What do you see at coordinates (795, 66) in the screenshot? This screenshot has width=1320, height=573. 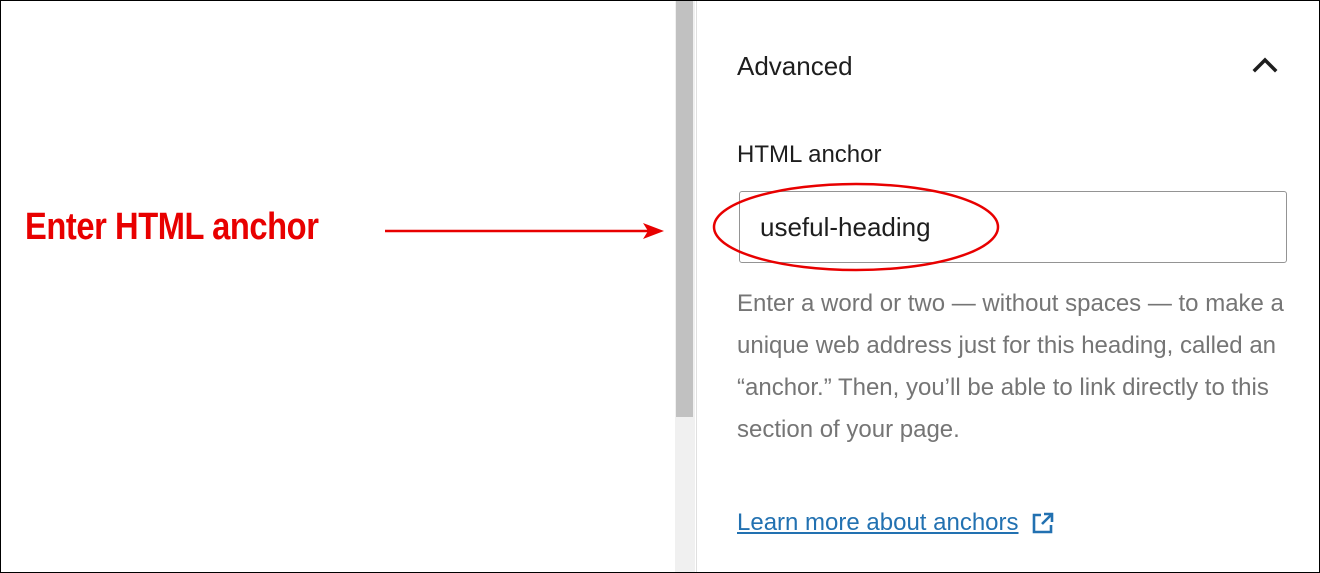 I see `panel-title: Advanced` at bounding box center [795, 66].